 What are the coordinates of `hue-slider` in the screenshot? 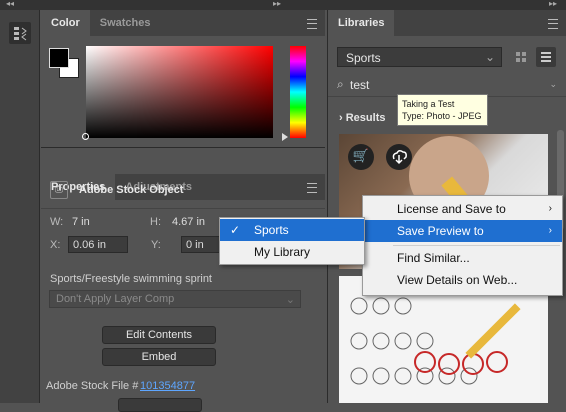 It's located at (298, 92).